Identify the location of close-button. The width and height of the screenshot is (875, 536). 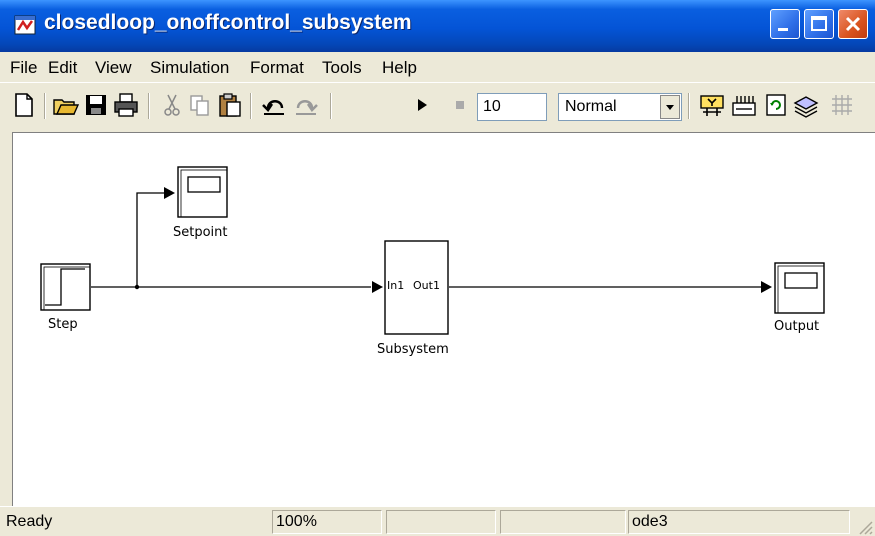
(853, 24).